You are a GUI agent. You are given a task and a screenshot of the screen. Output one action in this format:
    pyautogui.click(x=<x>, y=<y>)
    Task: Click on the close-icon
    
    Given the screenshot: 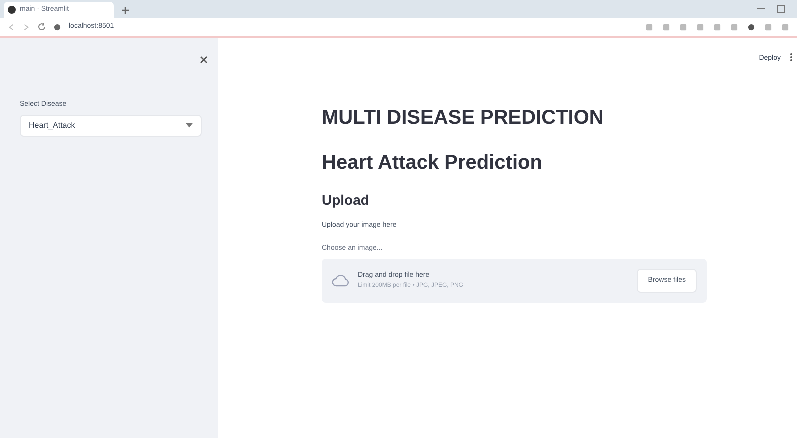 What is the action you would take?
    pyautogui.click(x=204, y=60)
    